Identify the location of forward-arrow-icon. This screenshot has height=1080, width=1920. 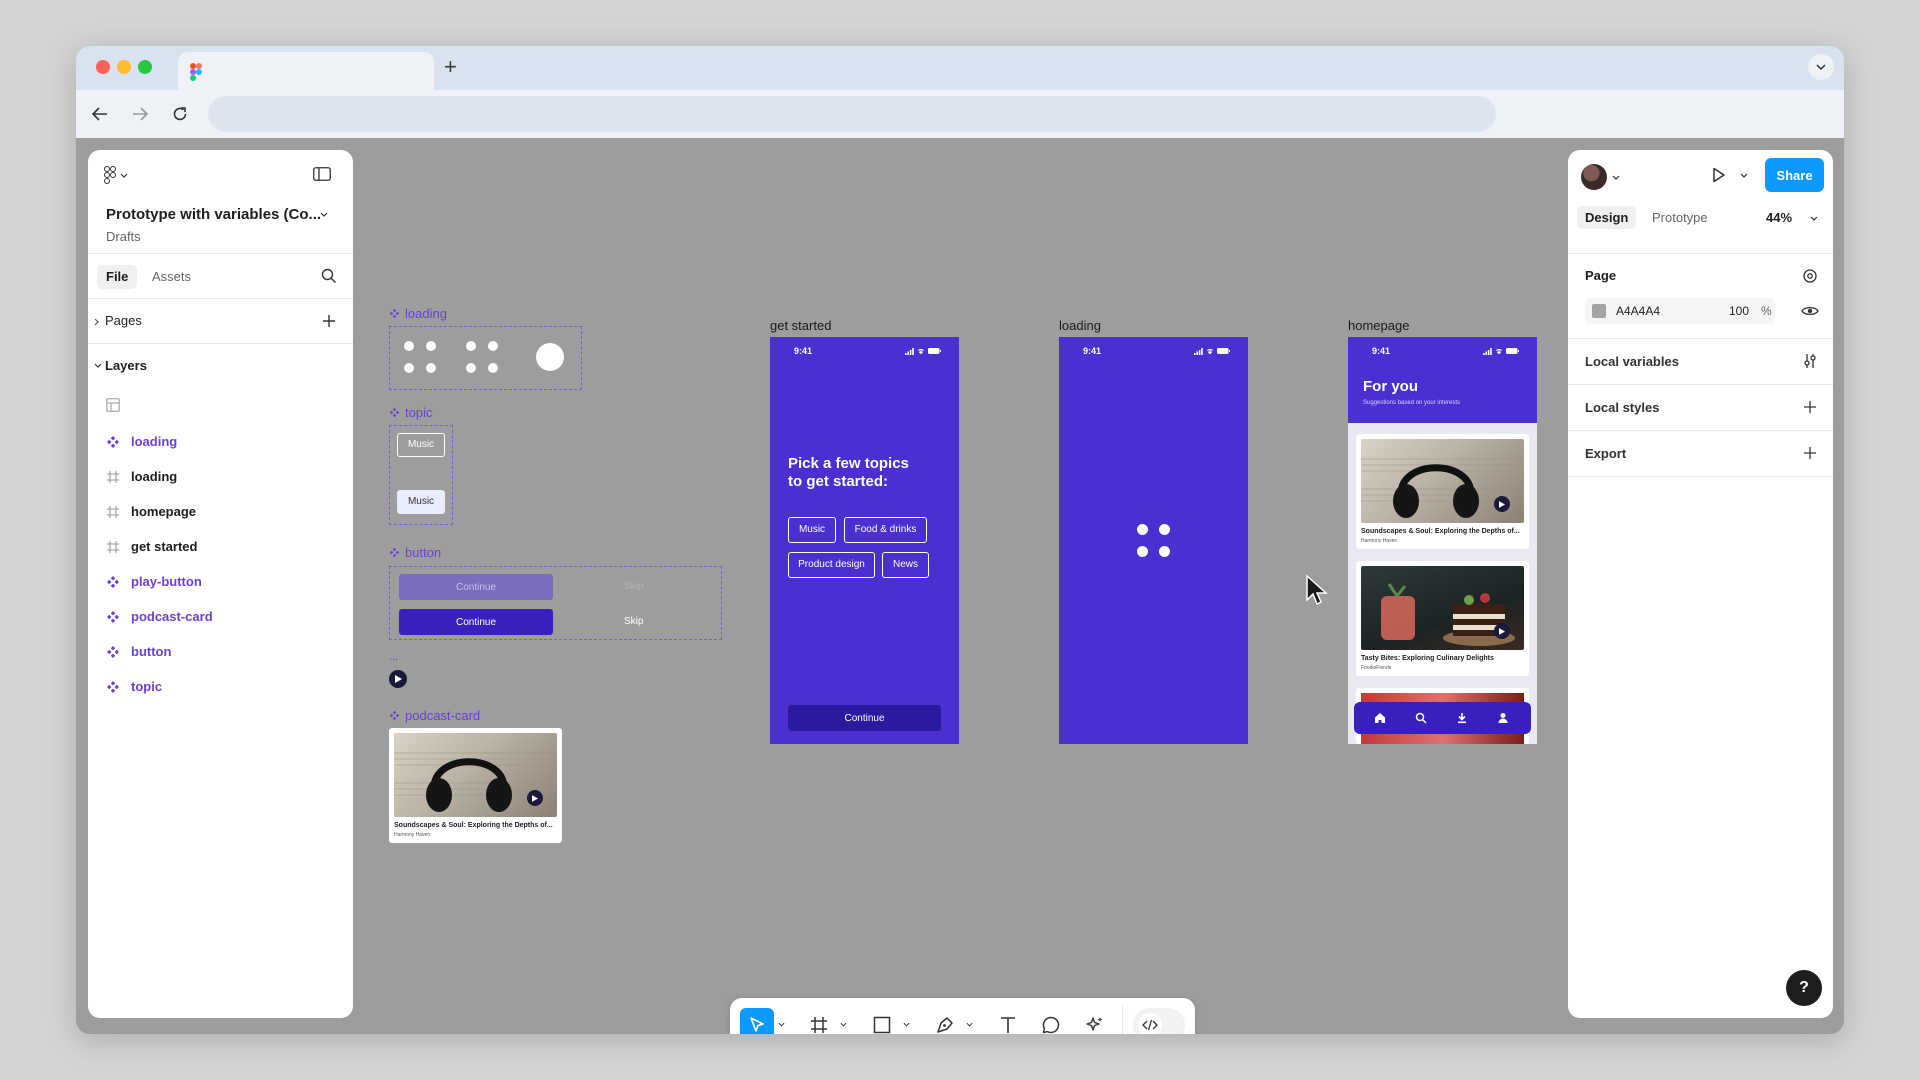
(140, 114).